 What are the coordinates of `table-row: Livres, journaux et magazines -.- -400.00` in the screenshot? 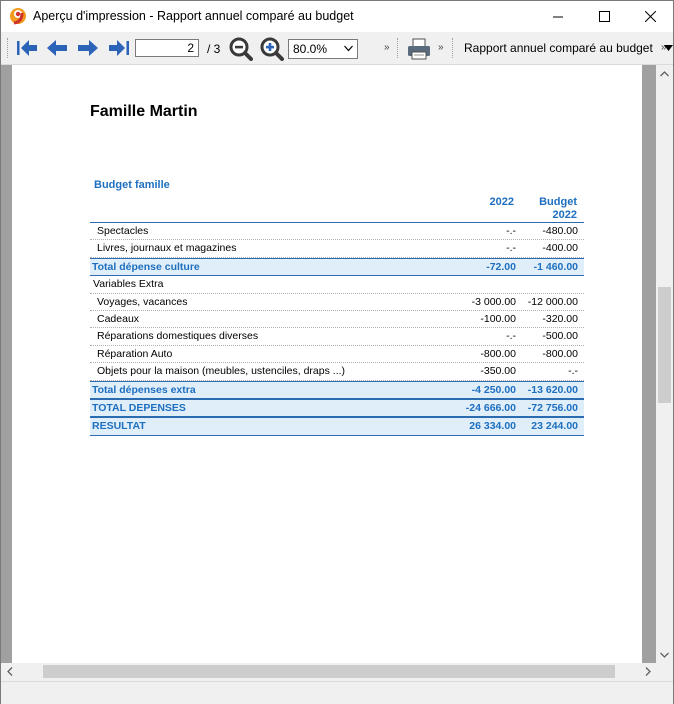 It's located at (337, 249).